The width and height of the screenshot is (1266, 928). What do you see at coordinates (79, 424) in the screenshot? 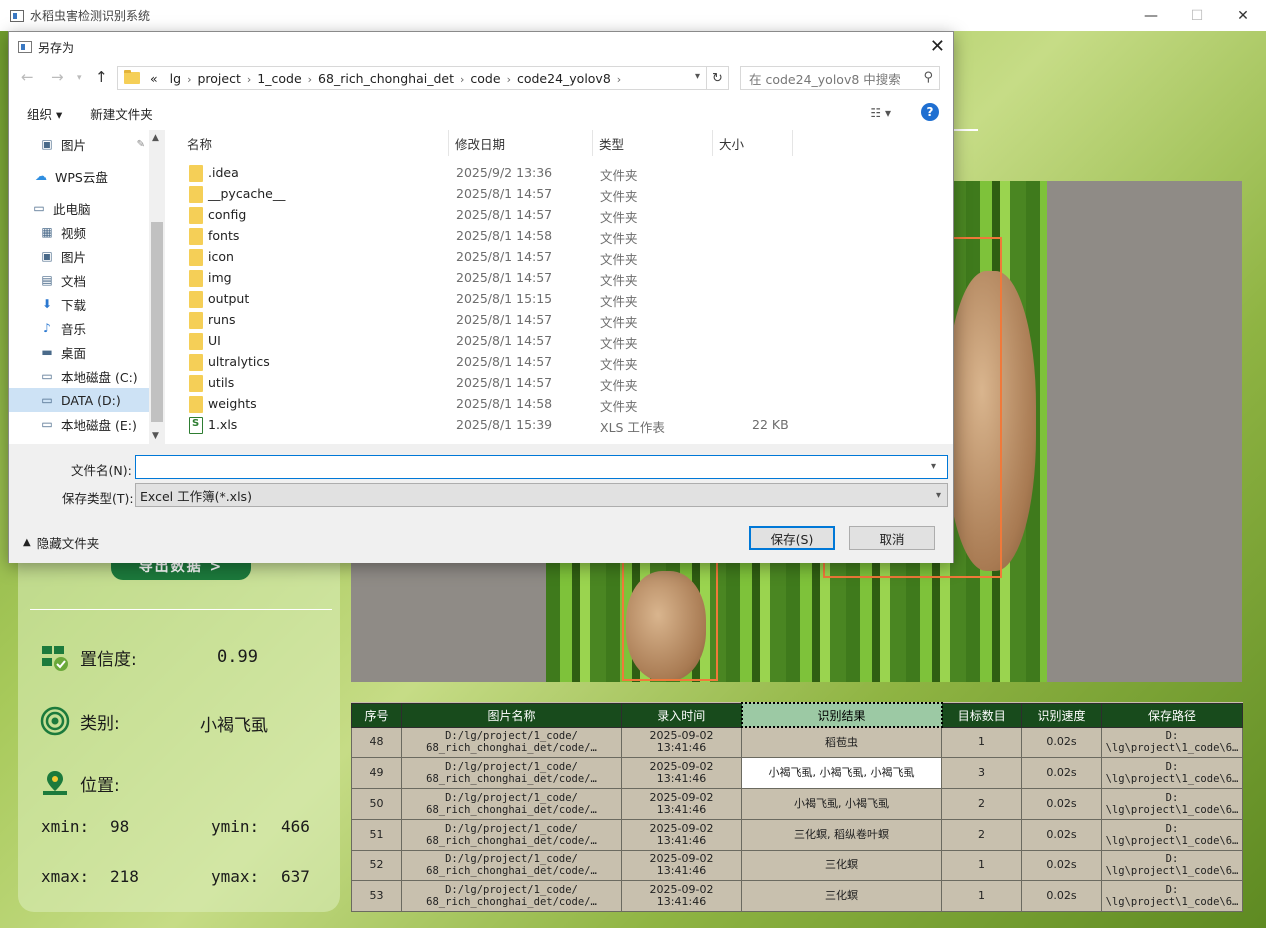
I see `nav-item: ▭ 本地磁盘 (E:)` at bounding box center [79, 424].